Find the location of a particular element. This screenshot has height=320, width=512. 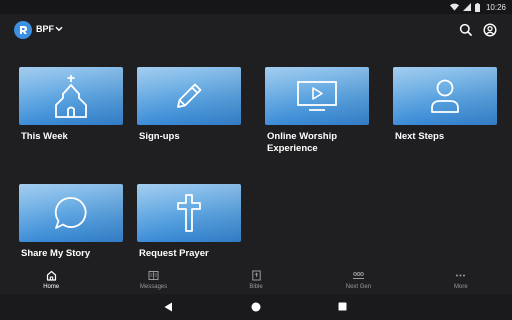

video-monitor-icon is located at coordinates (317, 96).